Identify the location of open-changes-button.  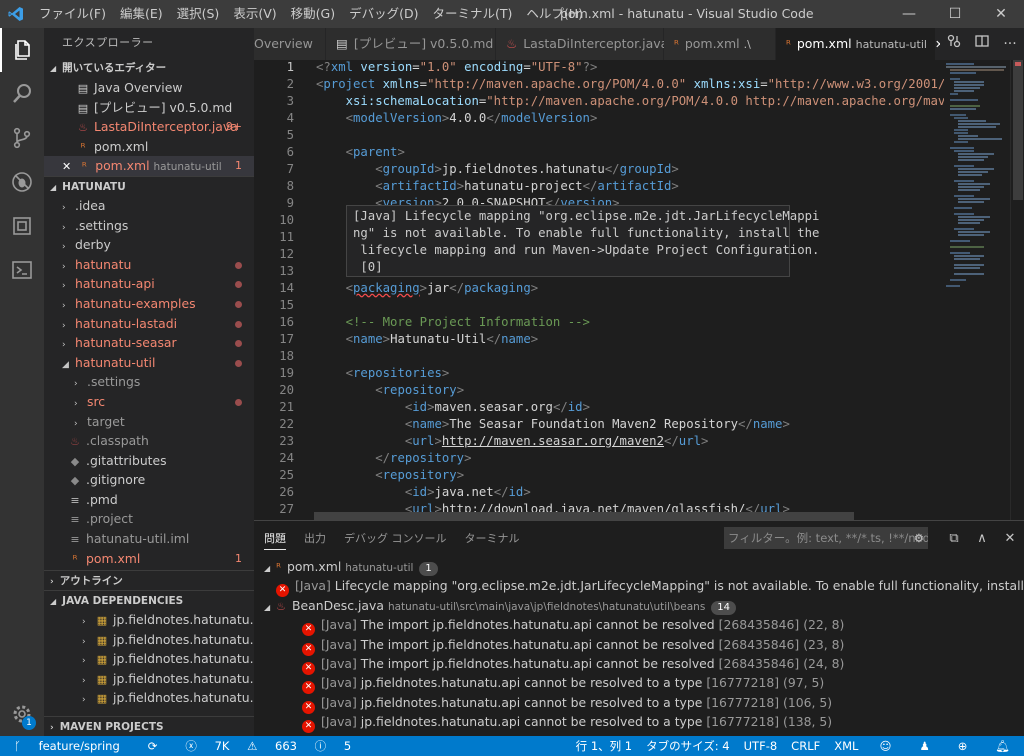
(954, 44).